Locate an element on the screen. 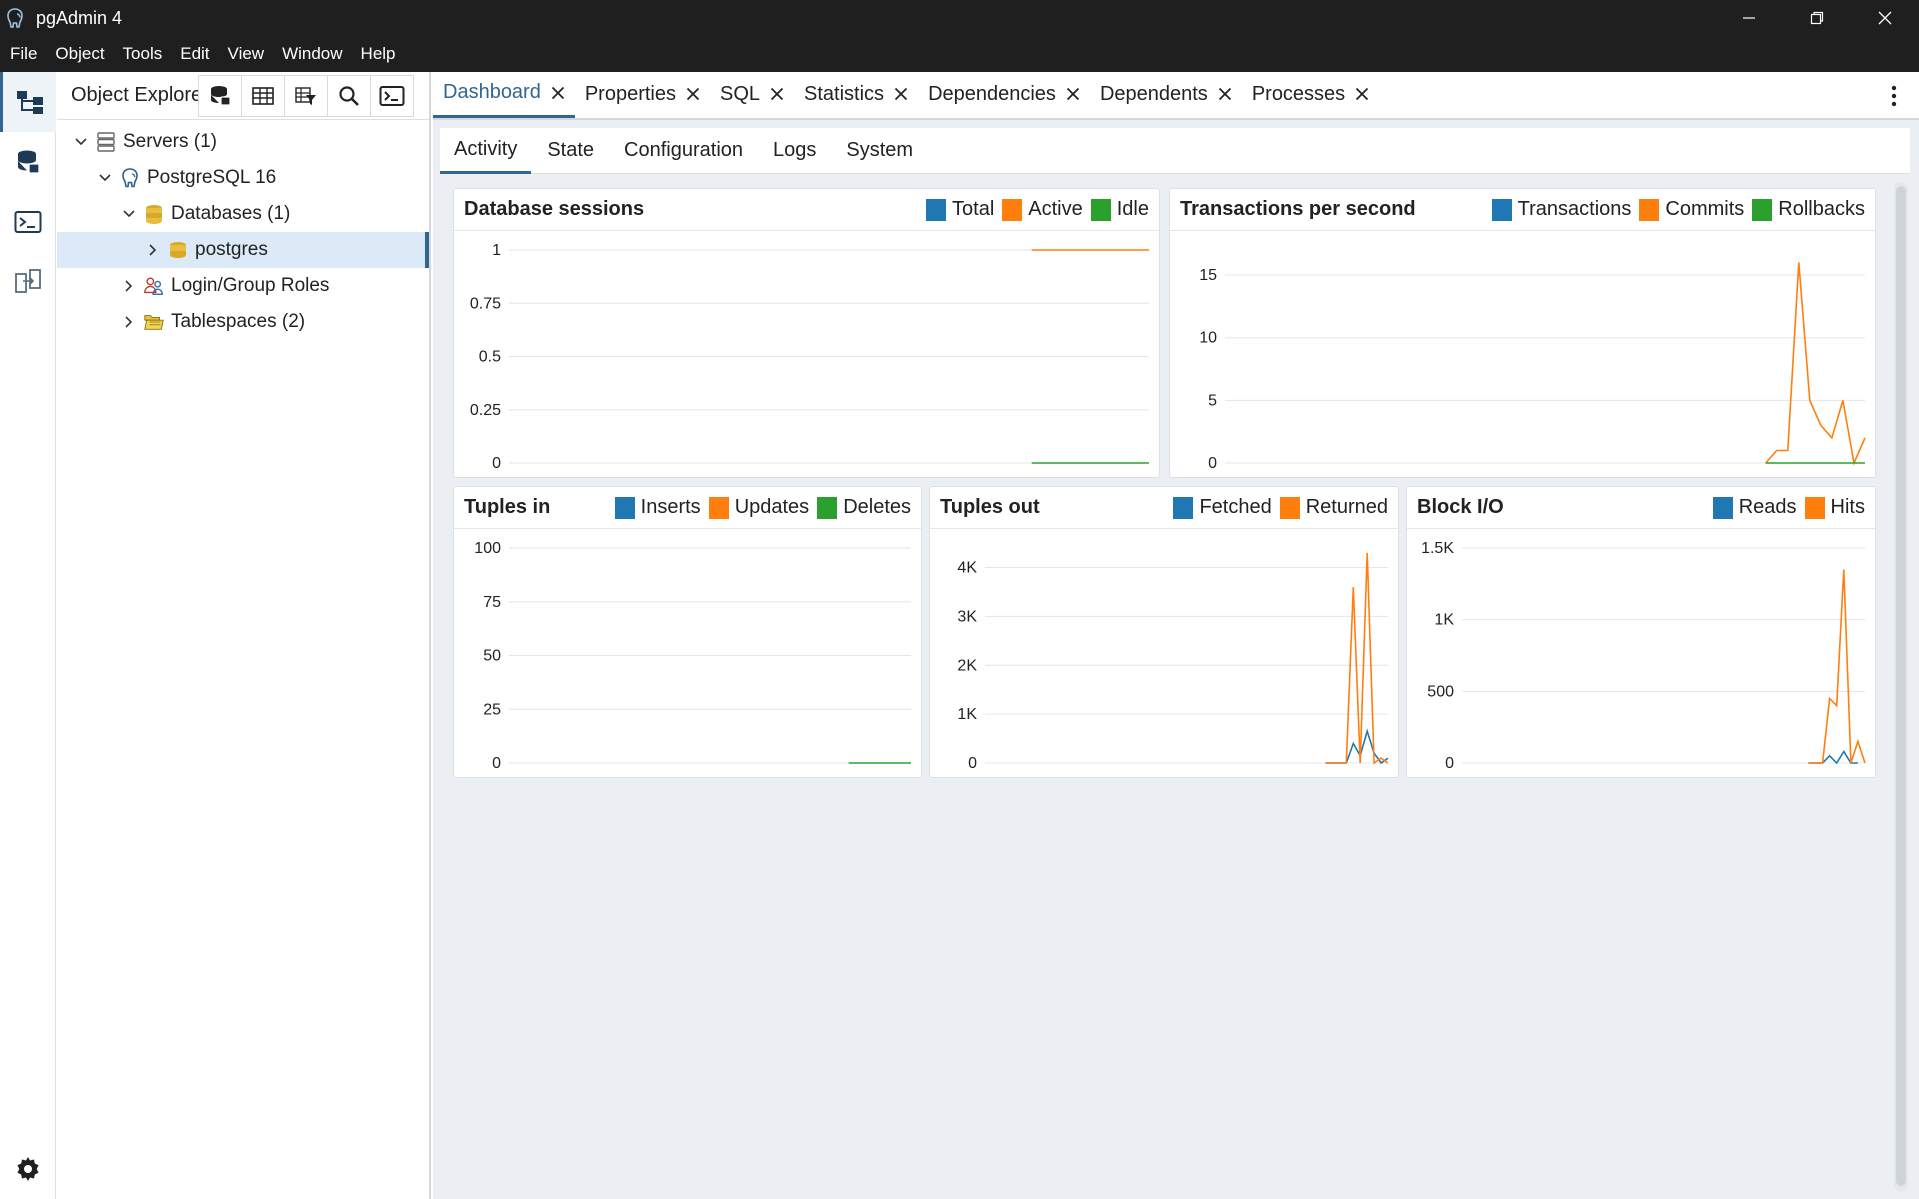  chart-title: Transactions per second is located at coordinates (1298, 209).